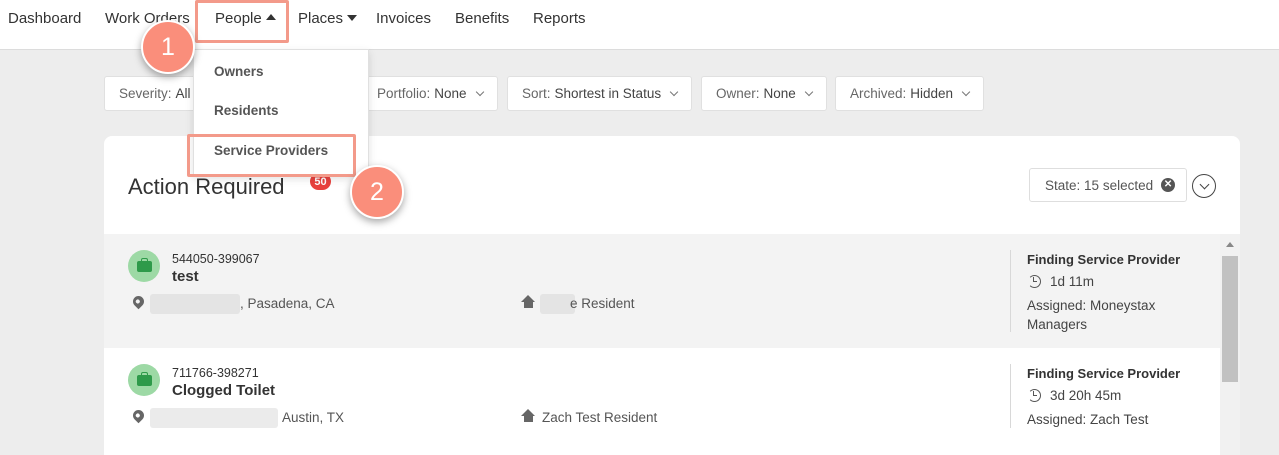 The width and height of the screenshot is (1279, 455). I want to click on work-order-address: Austin, TX, so click(313, 417).